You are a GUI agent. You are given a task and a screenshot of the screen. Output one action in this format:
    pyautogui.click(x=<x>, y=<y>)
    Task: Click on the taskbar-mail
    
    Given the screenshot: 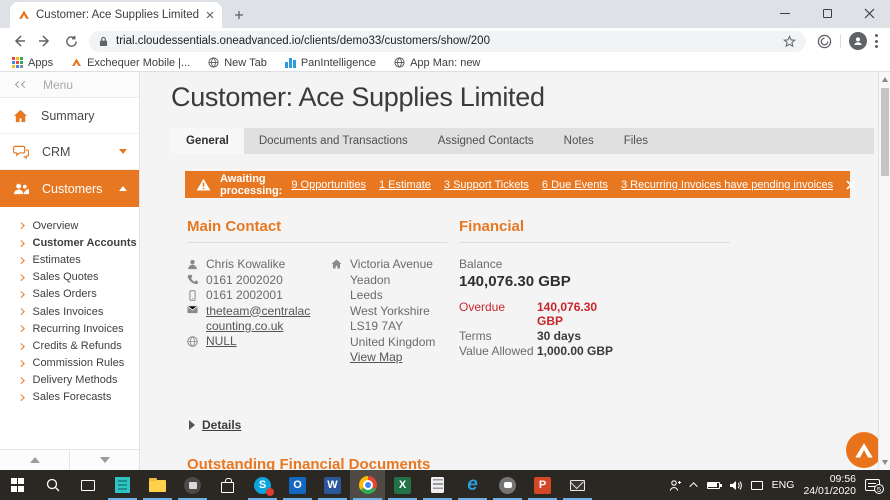 What is the action you would take?
    pyautogui.click(x=577, y=485)
    